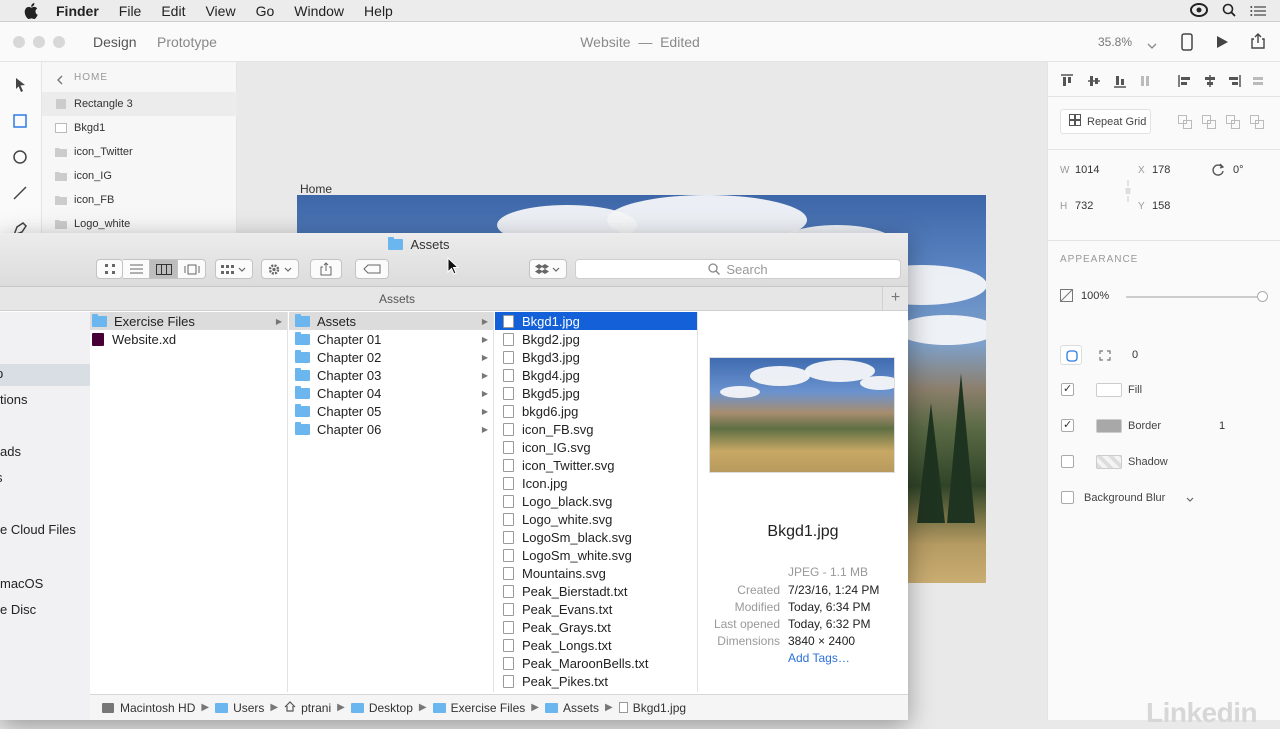 This screenshot has height=729, width=1280. What do you see at coordinates (21, 583) in the screenshot?
I see `sidebar-item-macos: macOS` at bounding box center [21, 583].